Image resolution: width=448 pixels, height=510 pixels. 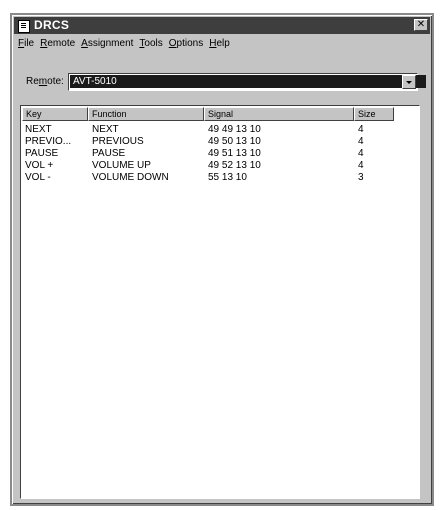 I want to click on list-row: PREVIO... PREVIOUS 49 50 13 10 4, so click(x=220, y=142).